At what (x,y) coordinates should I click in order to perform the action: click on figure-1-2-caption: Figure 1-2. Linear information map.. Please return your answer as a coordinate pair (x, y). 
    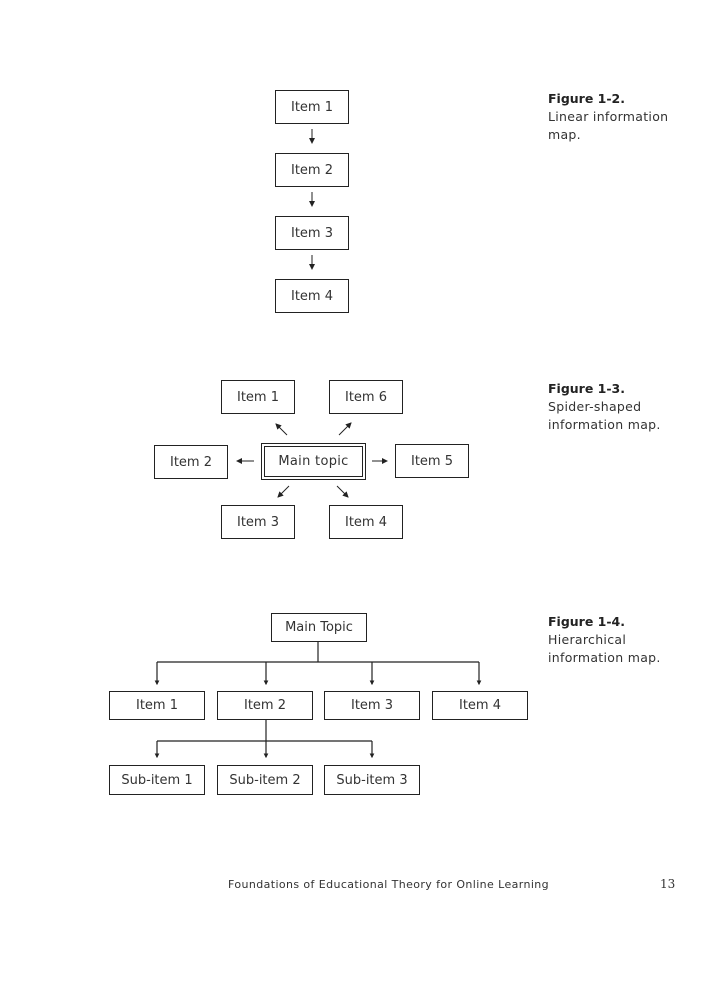
    Looking at the image, I should click on (608, 117).